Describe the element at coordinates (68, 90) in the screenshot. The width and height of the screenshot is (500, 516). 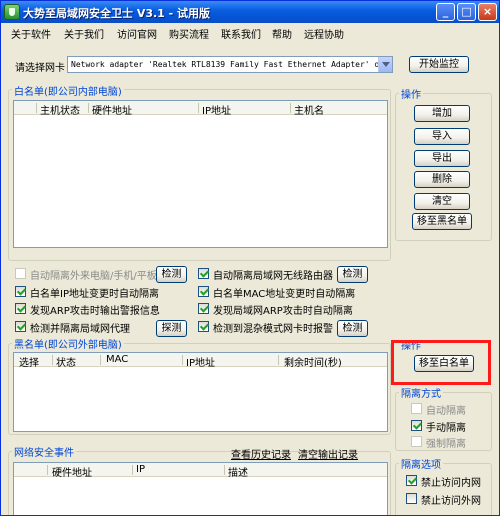
I see `whitelist-title: 白名单(即公司内部电脑)` at that location.